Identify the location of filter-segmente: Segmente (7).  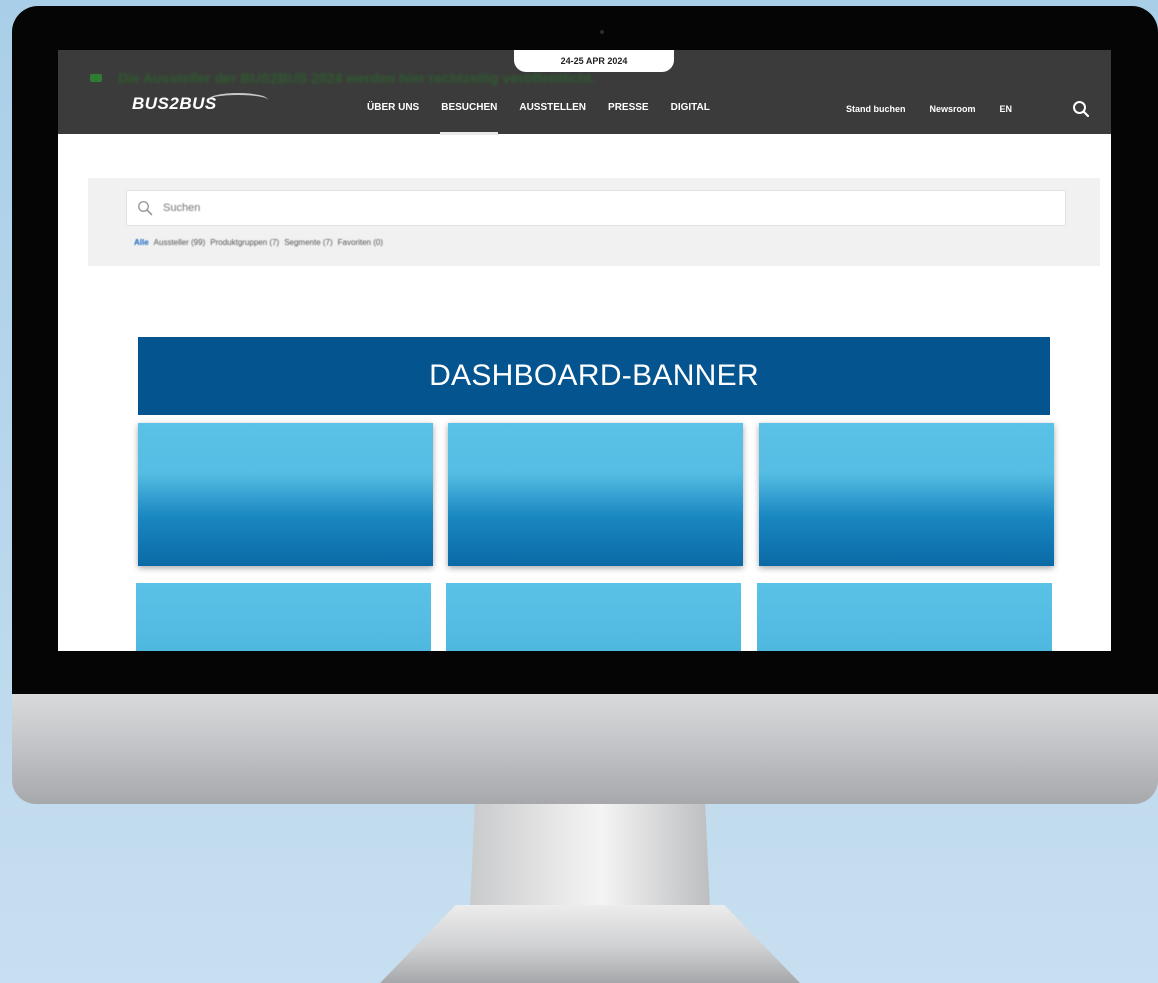
(308, 242).